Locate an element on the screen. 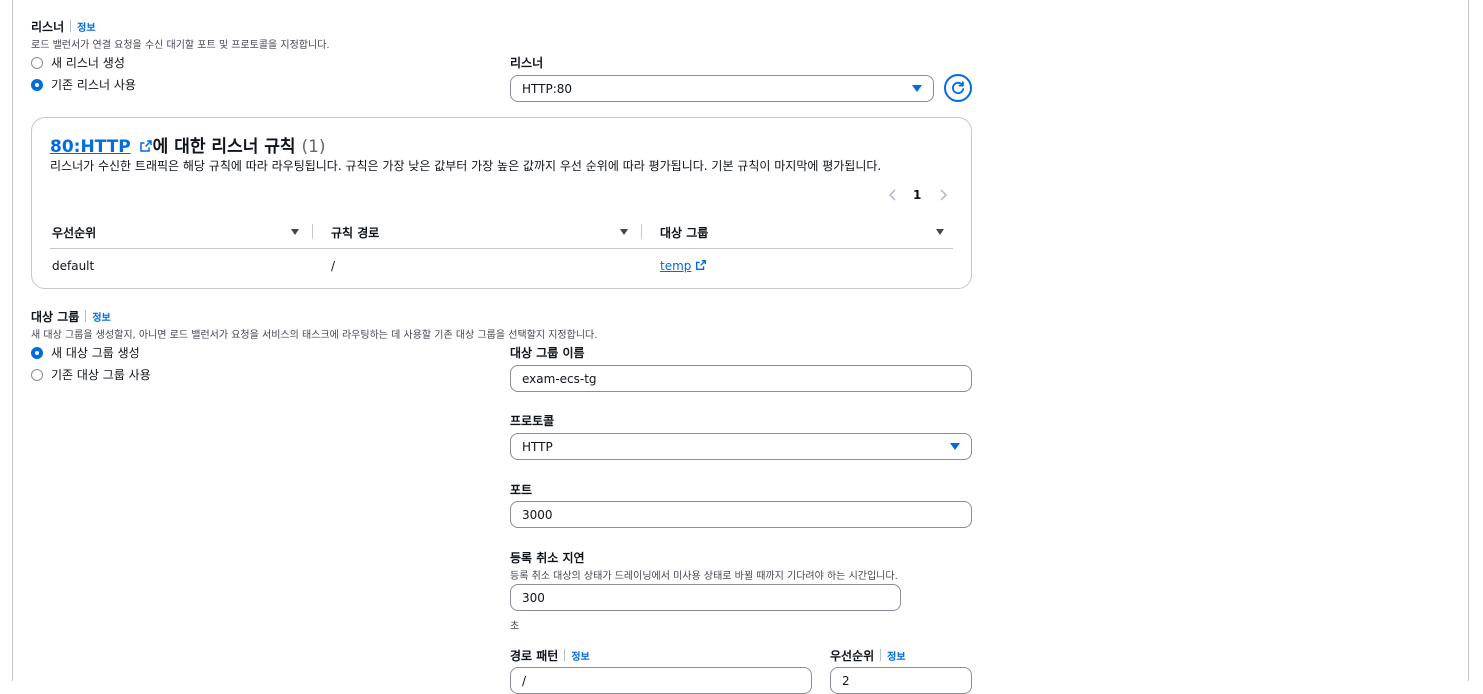  table-row-target: temp is located at coordinates (683, 266).